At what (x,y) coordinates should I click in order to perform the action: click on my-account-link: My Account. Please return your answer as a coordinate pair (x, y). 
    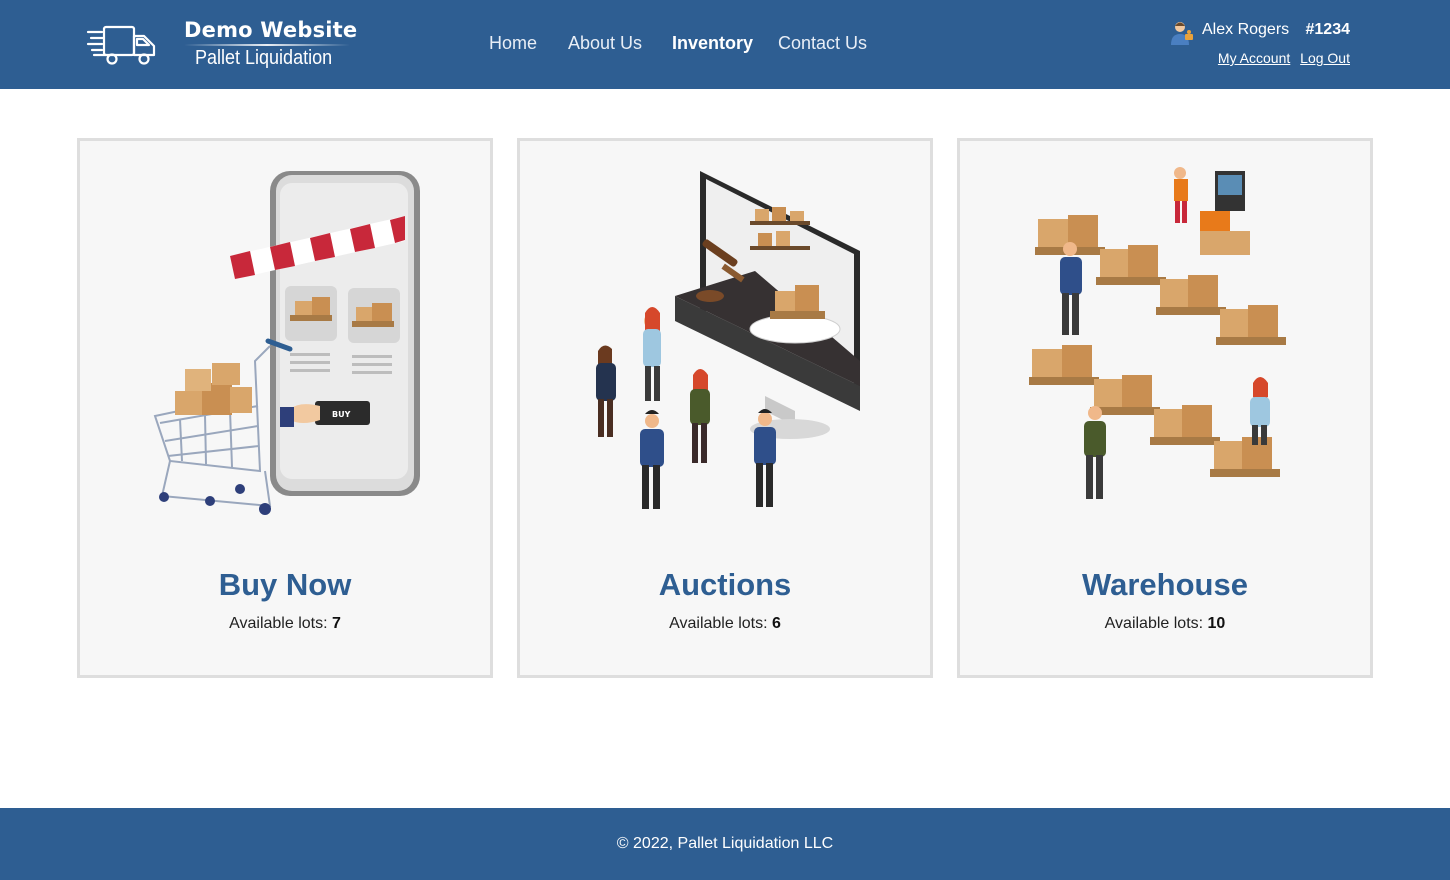
    Looking at the image, I should click on (1254, 58).